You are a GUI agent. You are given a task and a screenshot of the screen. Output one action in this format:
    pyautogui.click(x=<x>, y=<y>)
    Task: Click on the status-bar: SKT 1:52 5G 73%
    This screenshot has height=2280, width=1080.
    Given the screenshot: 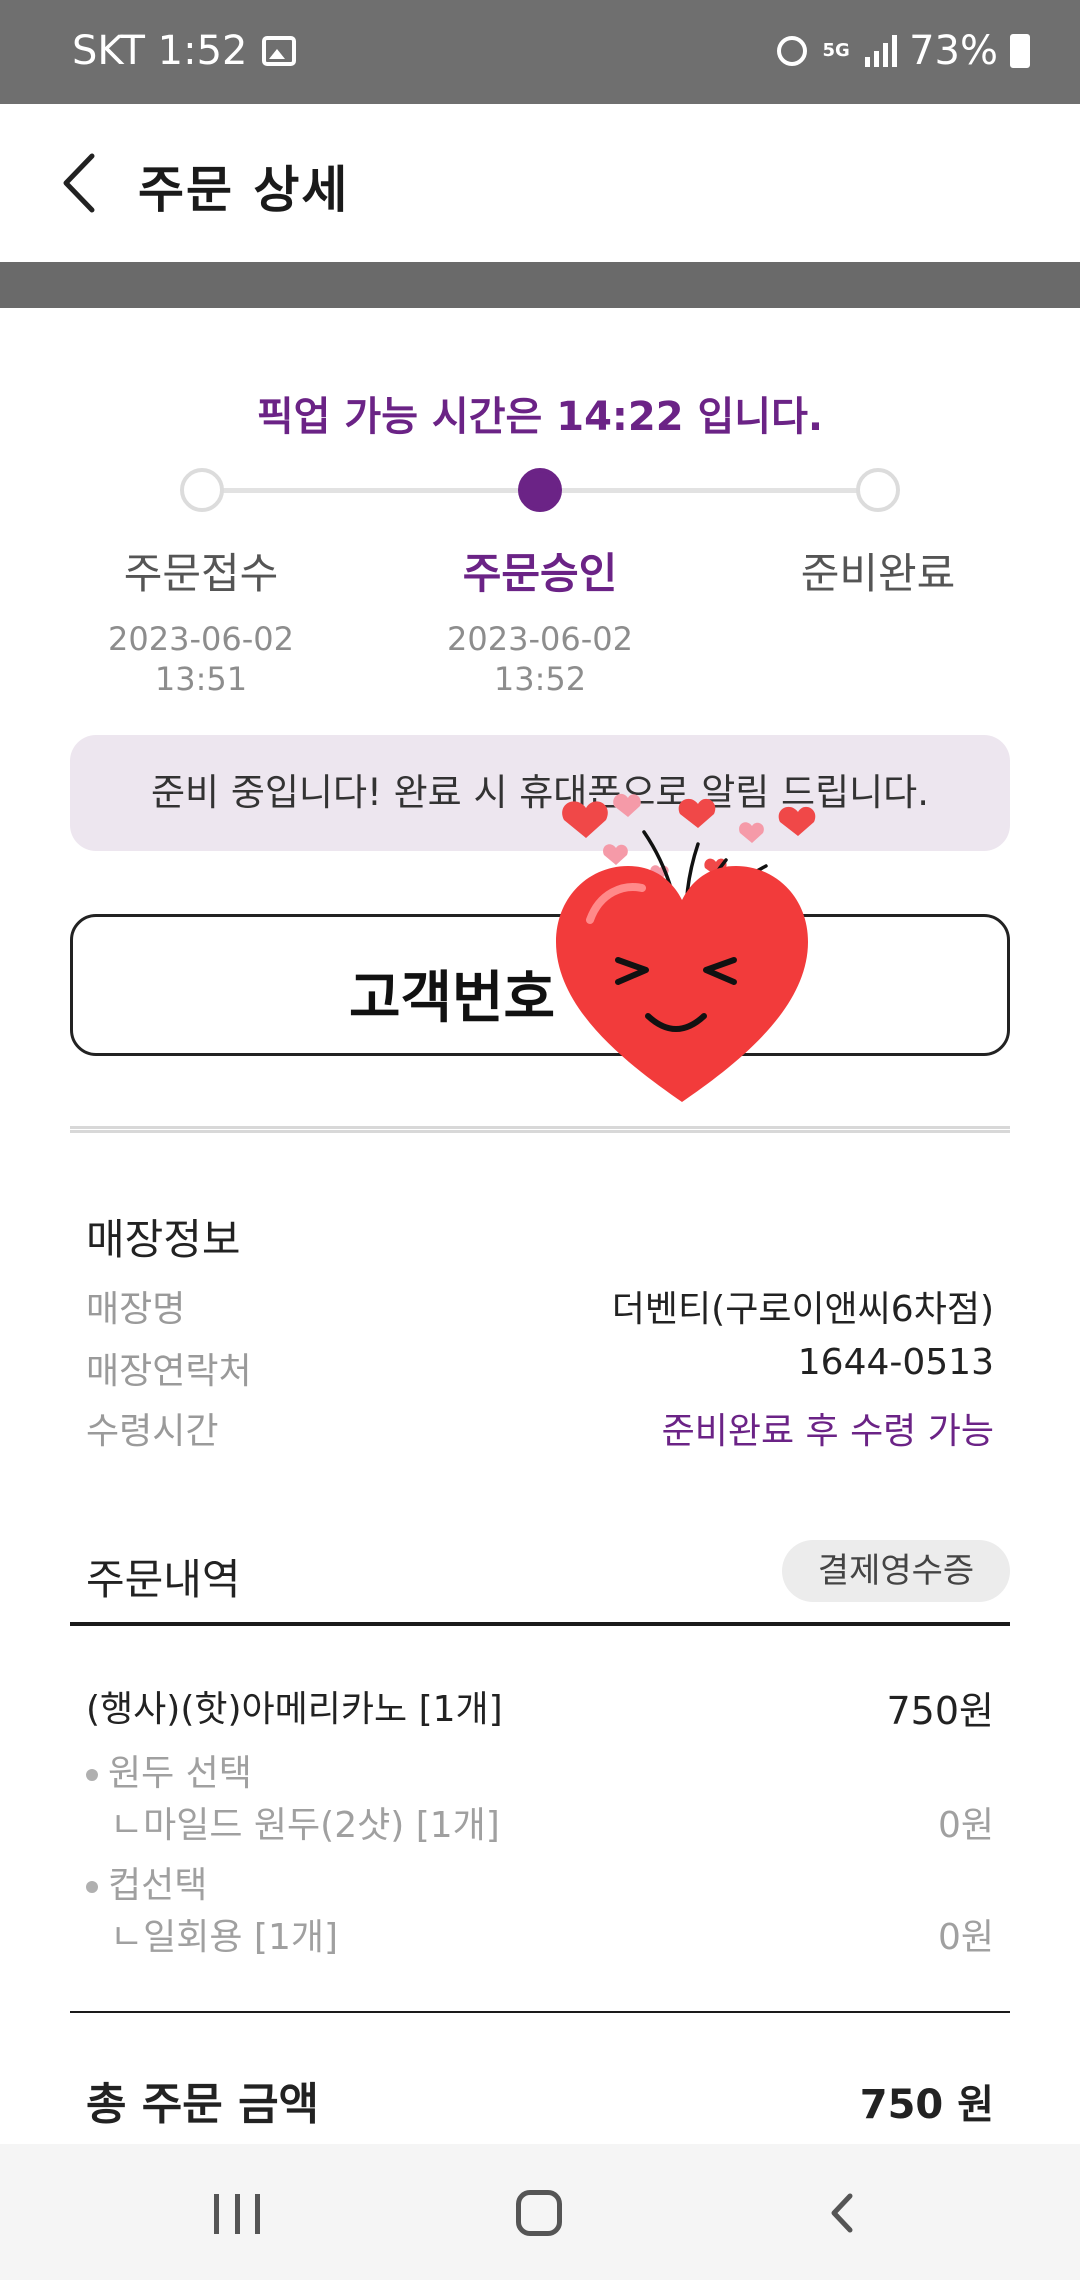 What is the action you would take?
    pyautogui.click(x=540, y=52)
    